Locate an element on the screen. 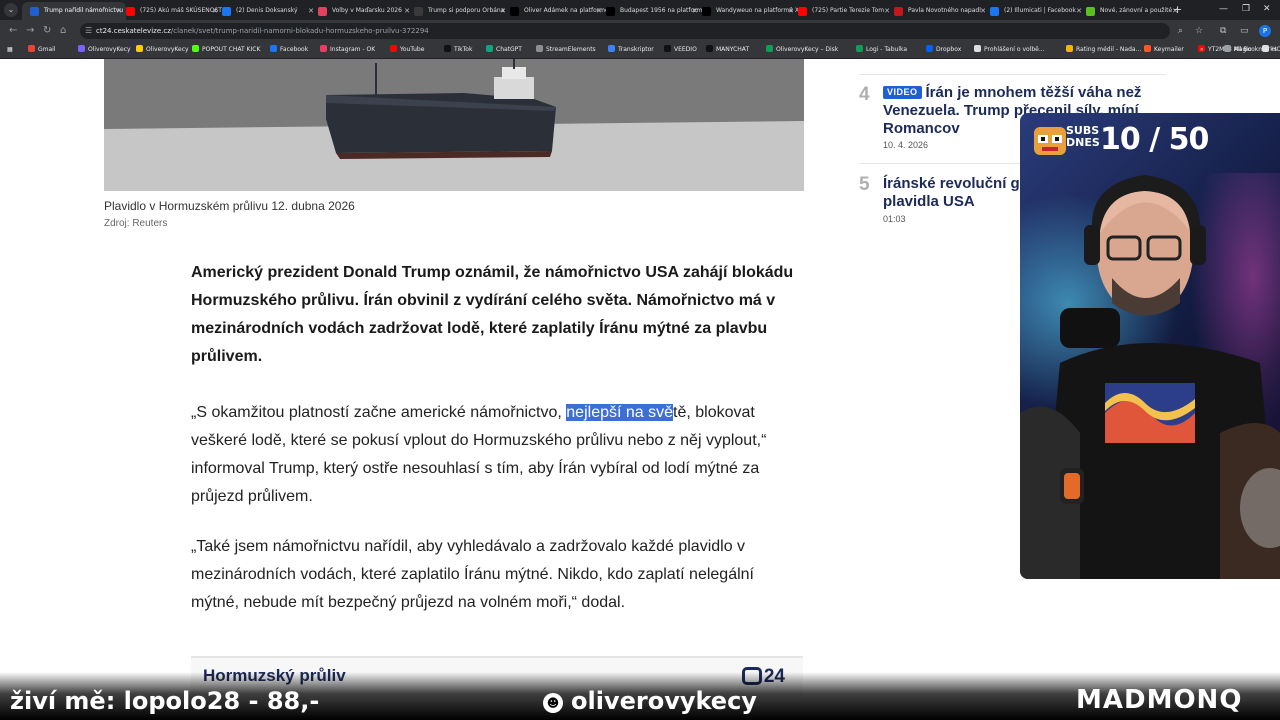 Image resolution: width=1280 pixels, height=720 pixels. bookmark-label: Transkriptor is located at coordinates (636, 49).